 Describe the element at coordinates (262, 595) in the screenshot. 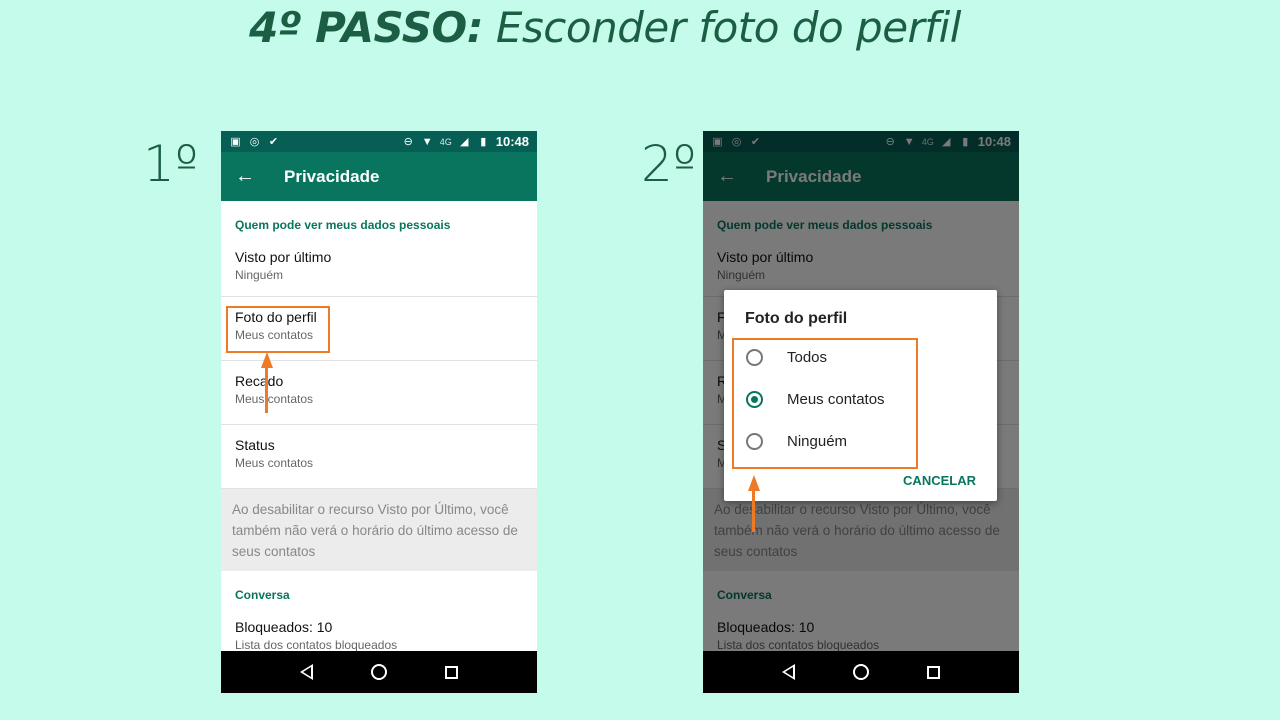

I see `section-header-chat: Conversa` at that location.